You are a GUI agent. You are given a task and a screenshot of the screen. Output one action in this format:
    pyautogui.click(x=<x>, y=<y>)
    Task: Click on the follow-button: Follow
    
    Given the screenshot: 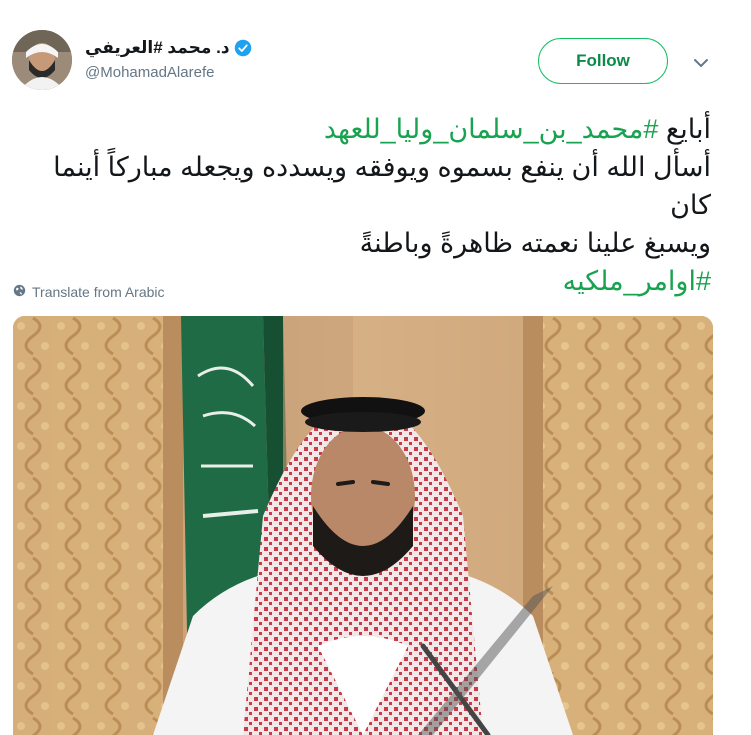 What is the action you would take?
    pyautogui.click(x=603, y=61)
    